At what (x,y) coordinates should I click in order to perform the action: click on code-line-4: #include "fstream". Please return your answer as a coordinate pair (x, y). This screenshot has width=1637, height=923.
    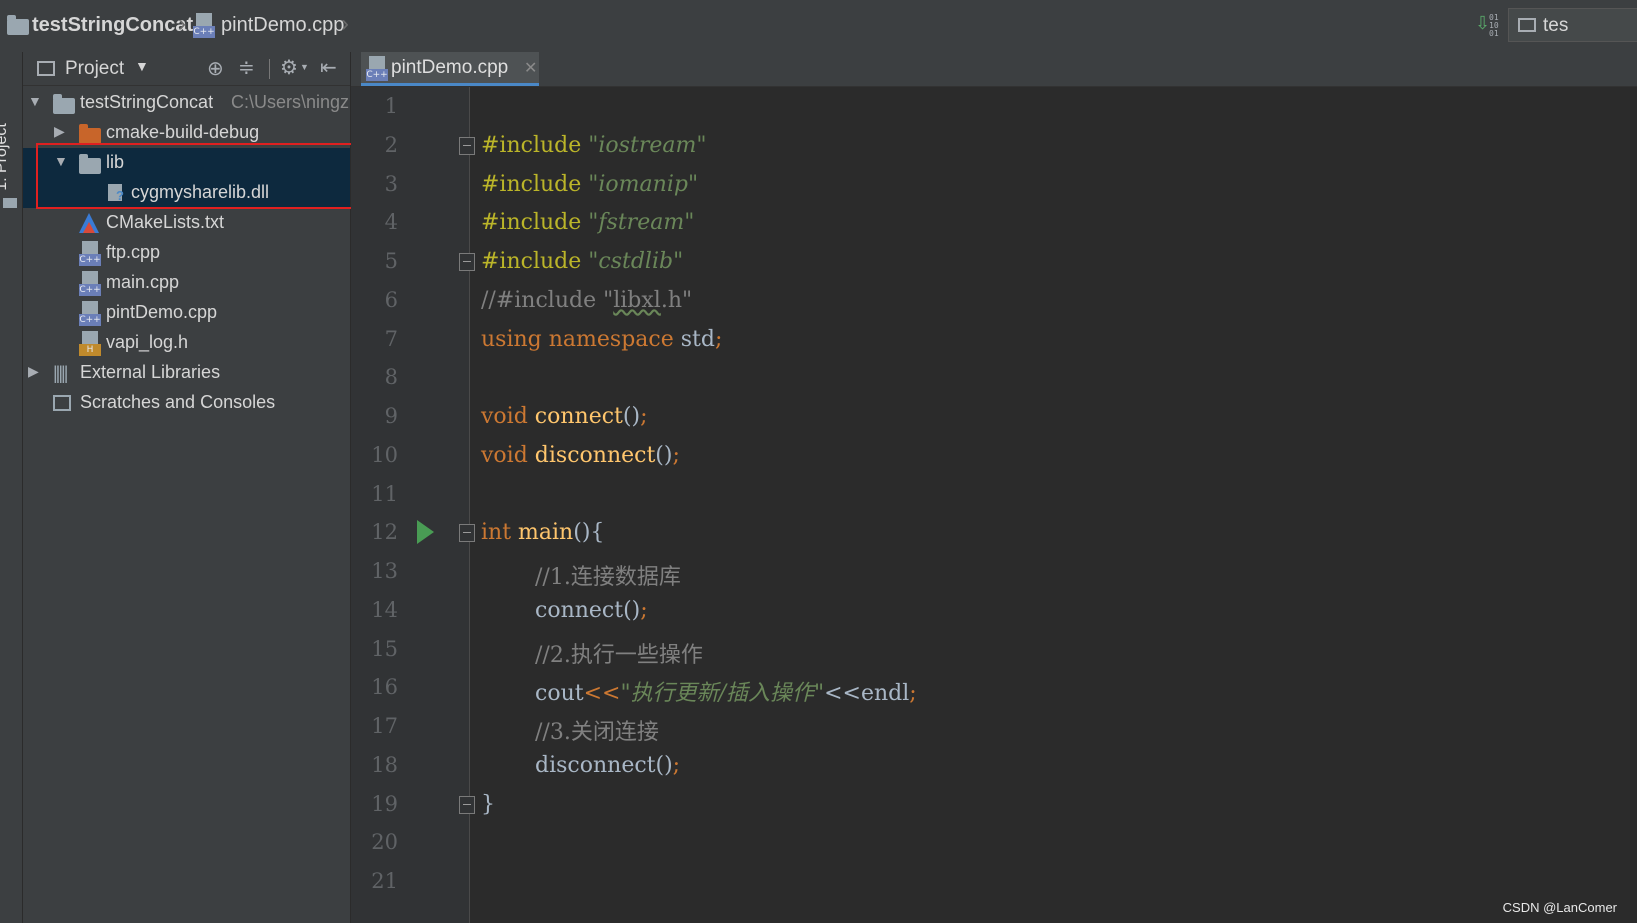
    Looking at the image, I should click on (587, 227).